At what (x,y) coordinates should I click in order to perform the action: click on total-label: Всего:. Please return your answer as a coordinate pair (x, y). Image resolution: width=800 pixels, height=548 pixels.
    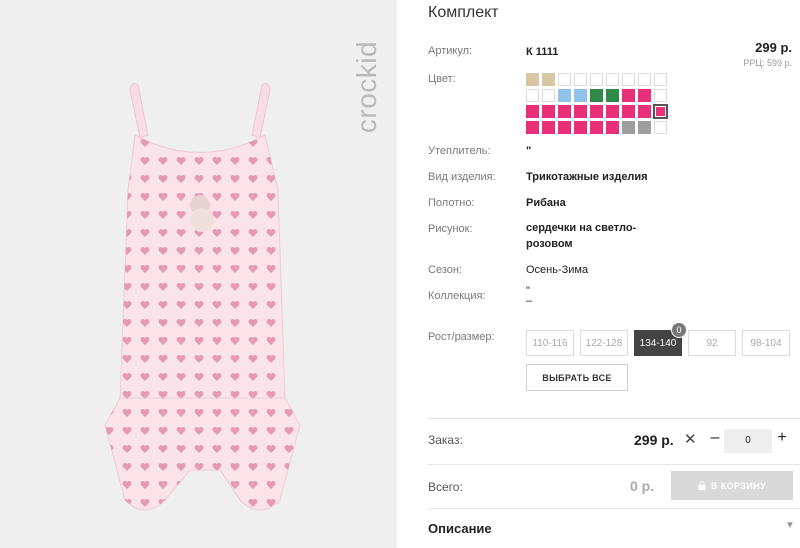
    Looking at the image, I should click on (445, 487).